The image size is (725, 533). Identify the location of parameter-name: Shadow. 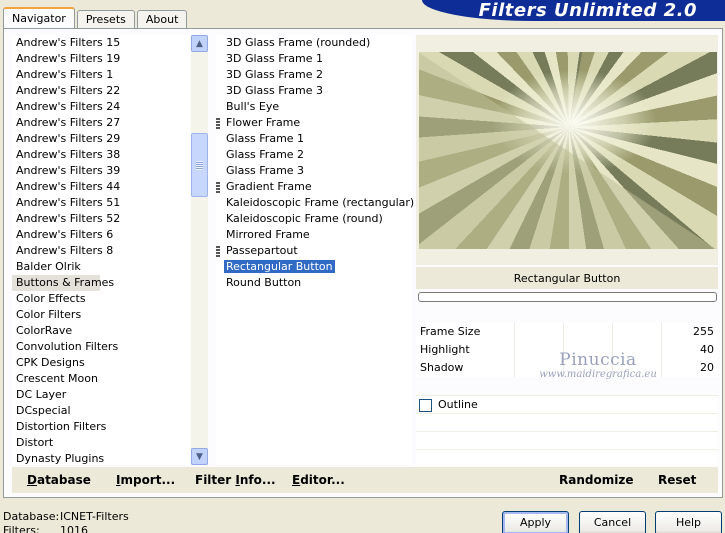
(442, 367).